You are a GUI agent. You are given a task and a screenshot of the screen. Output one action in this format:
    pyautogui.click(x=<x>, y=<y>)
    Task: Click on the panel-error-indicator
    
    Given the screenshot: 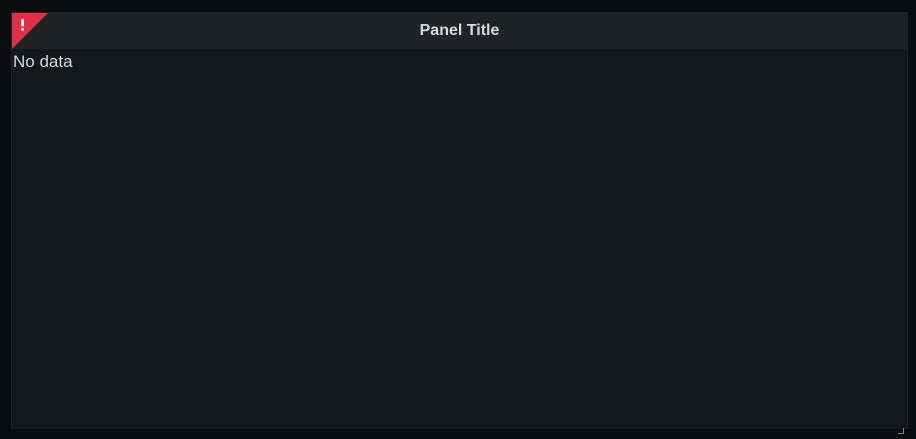 What is the action you would take?
    pyautogui.click(x=30, y=31)
    